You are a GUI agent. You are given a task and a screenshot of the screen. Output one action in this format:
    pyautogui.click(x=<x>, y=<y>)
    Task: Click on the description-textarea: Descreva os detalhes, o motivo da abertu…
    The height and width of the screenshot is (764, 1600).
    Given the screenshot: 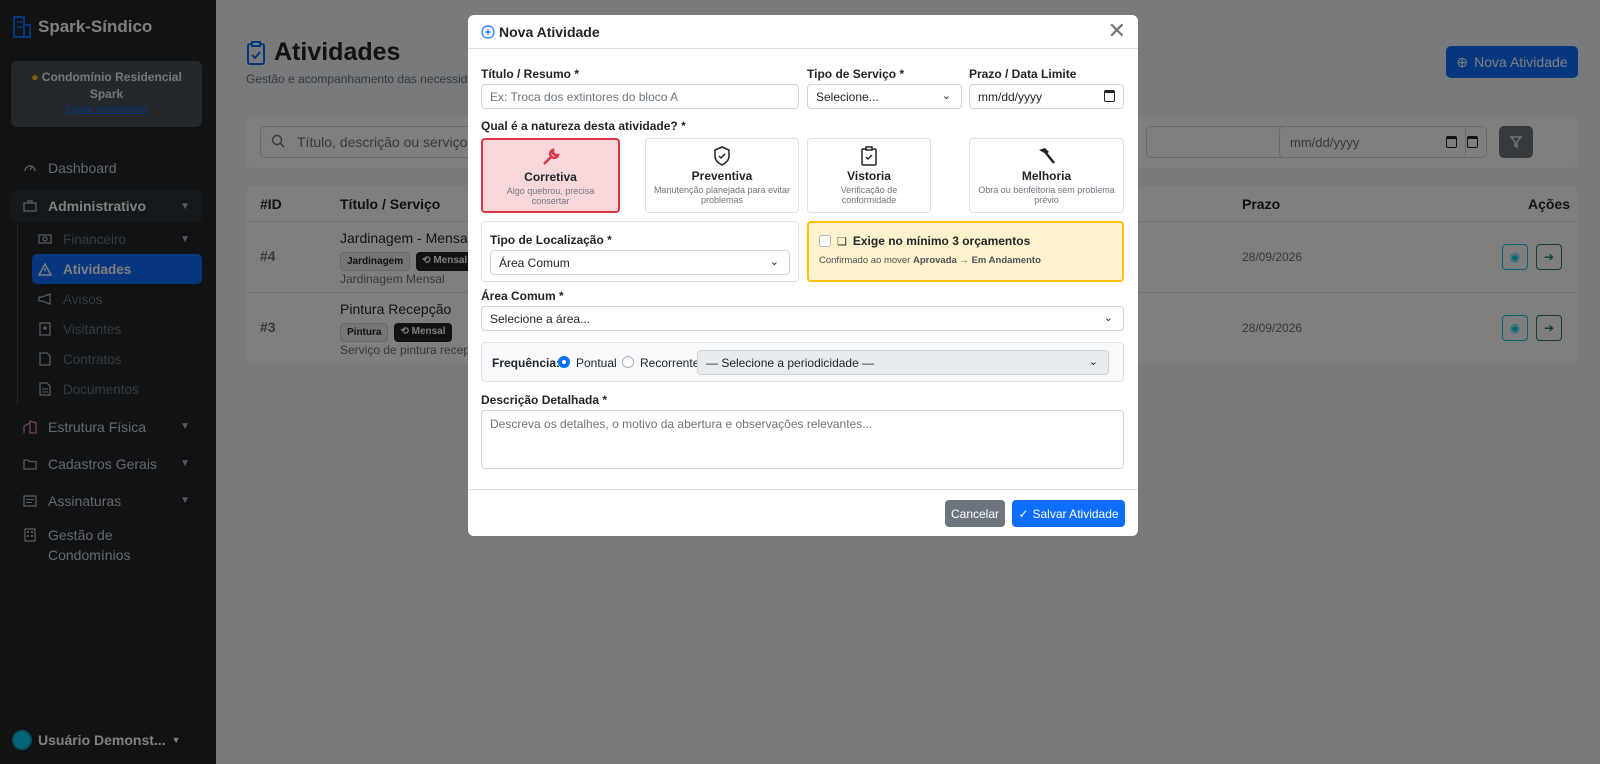 What is the action you would take?
    pyautogui.click(x=802, y=439)
    